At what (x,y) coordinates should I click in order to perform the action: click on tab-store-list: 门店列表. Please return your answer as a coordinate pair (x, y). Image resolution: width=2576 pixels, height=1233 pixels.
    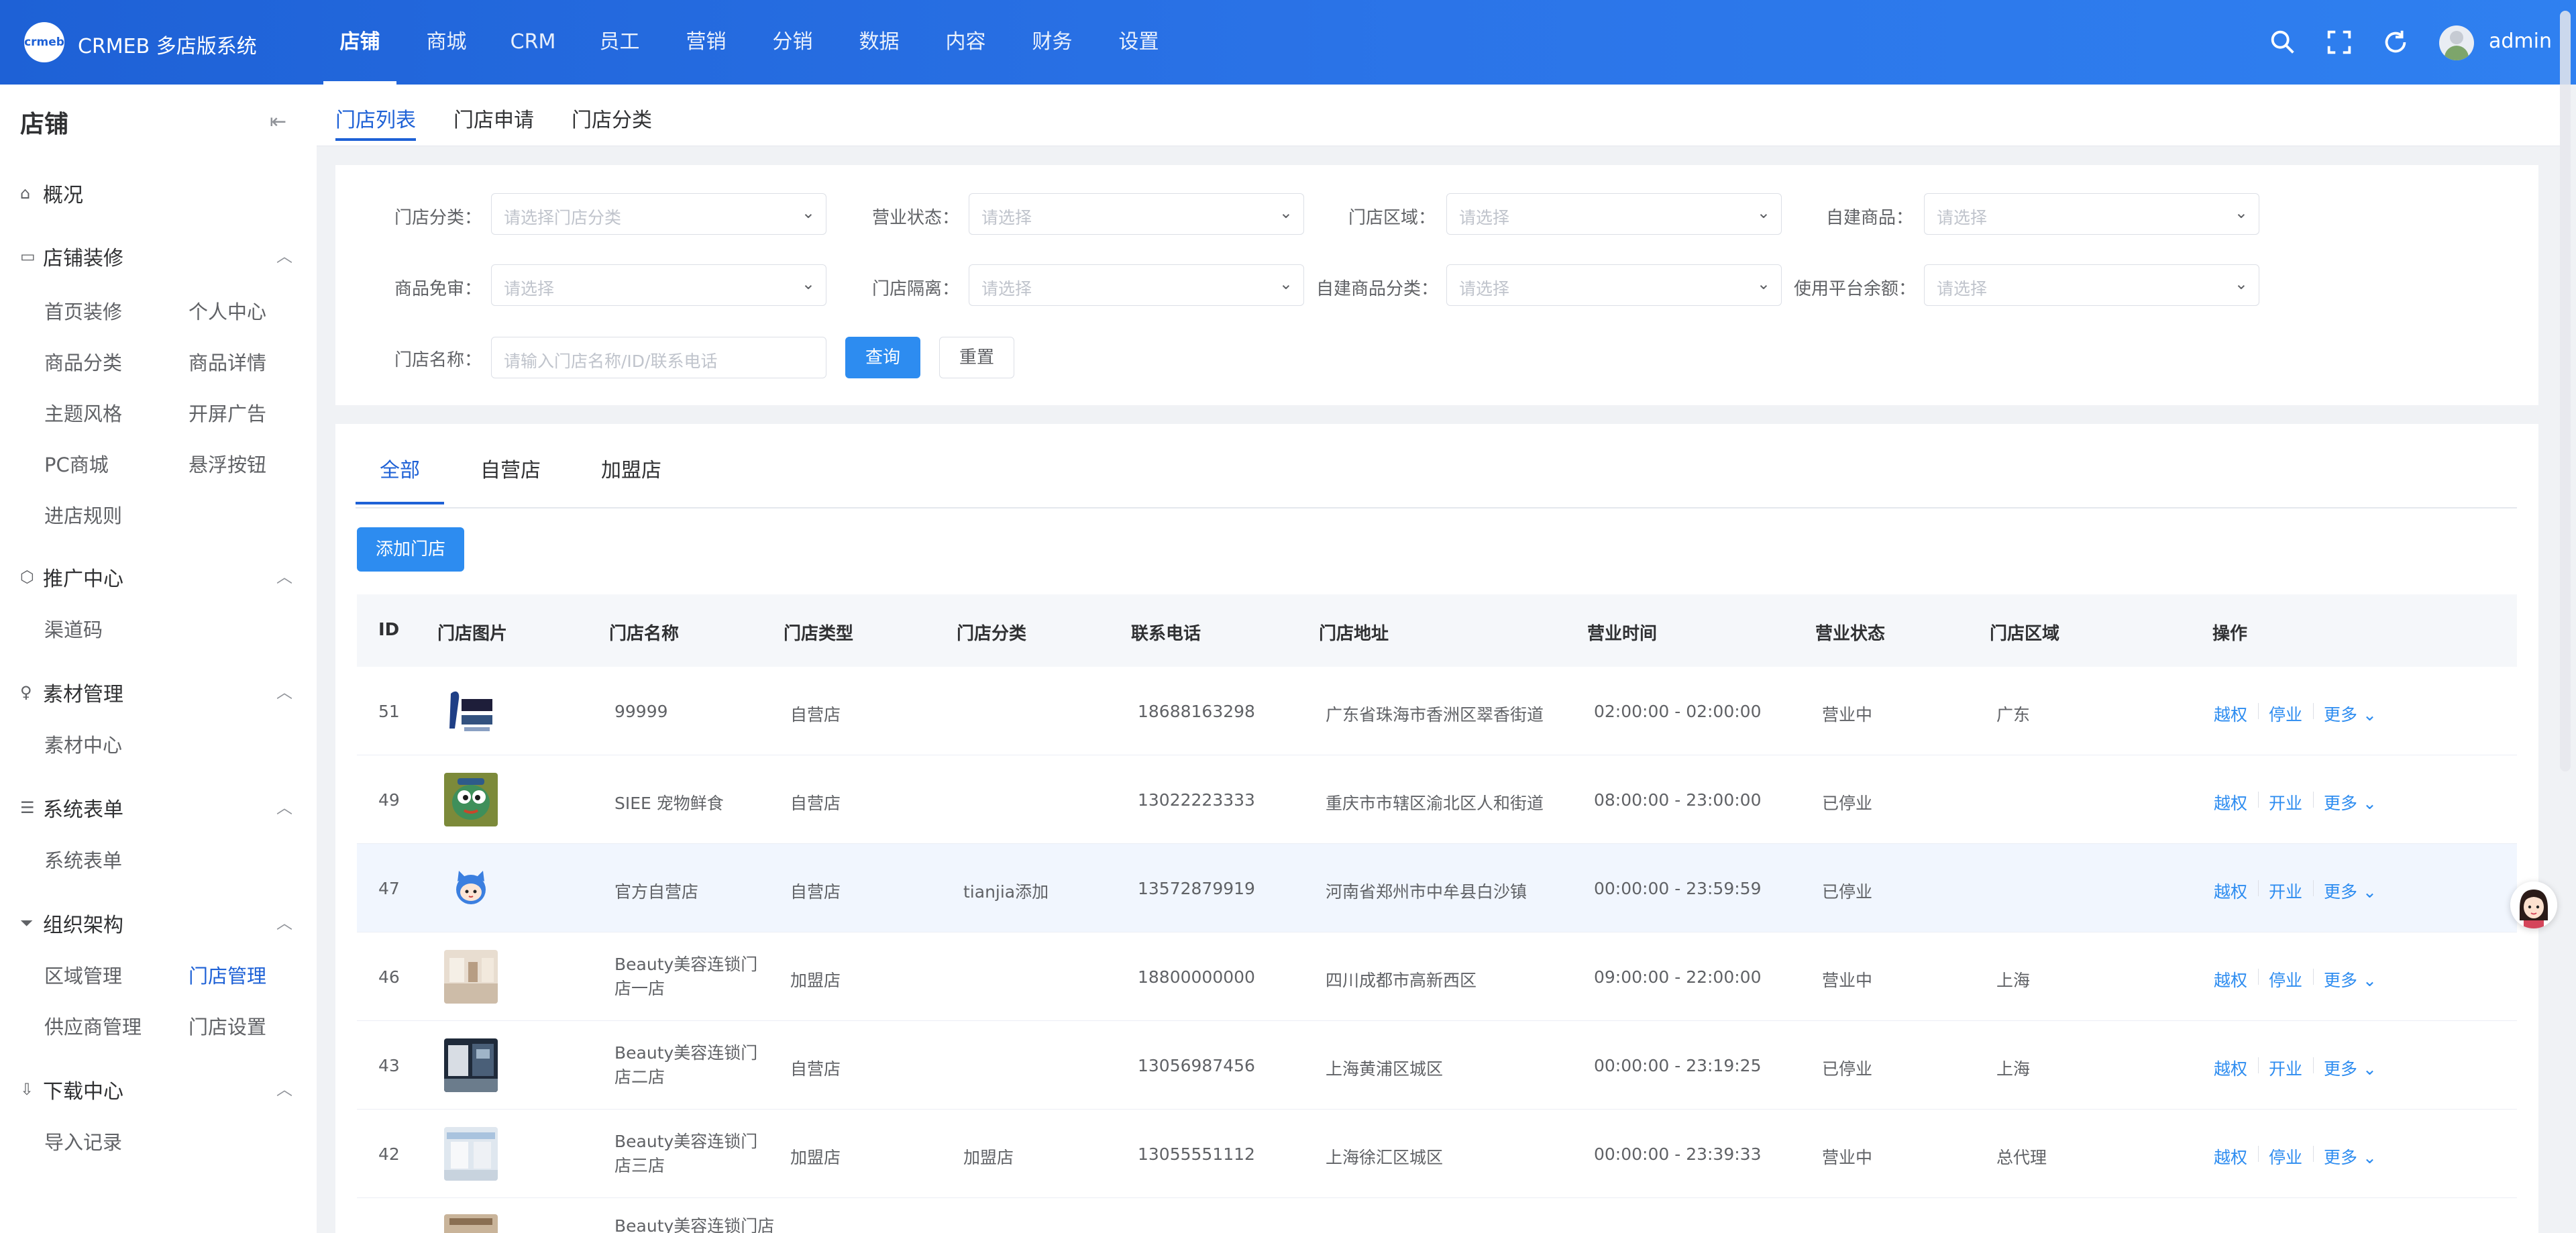
    Looking at the image, I should click on (375, 122).